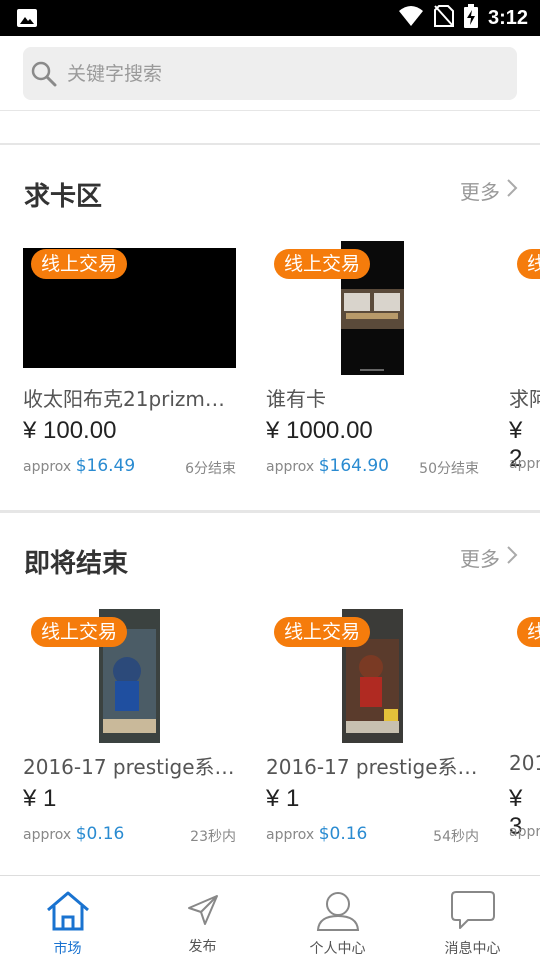  I want to click on tab-label: 消息中心, so click(472, 949).